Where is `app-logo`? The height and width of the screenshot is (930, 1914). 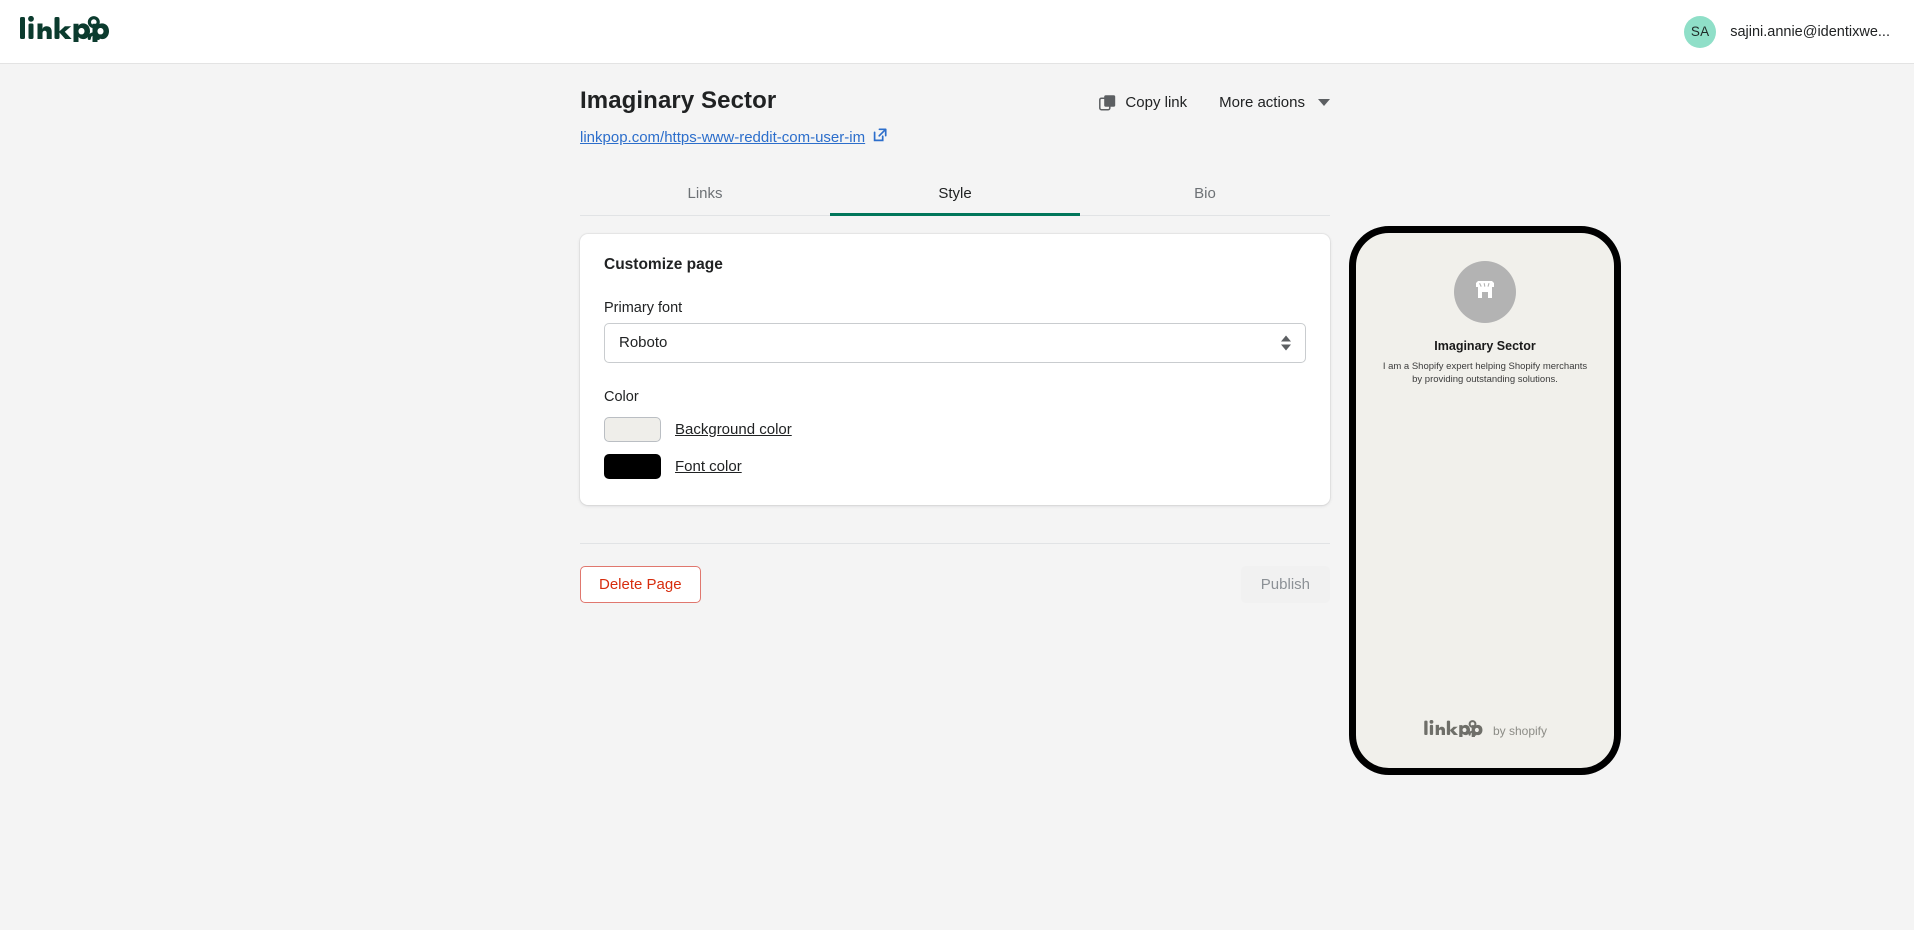
app-logo is located at coordinates (67, 31).